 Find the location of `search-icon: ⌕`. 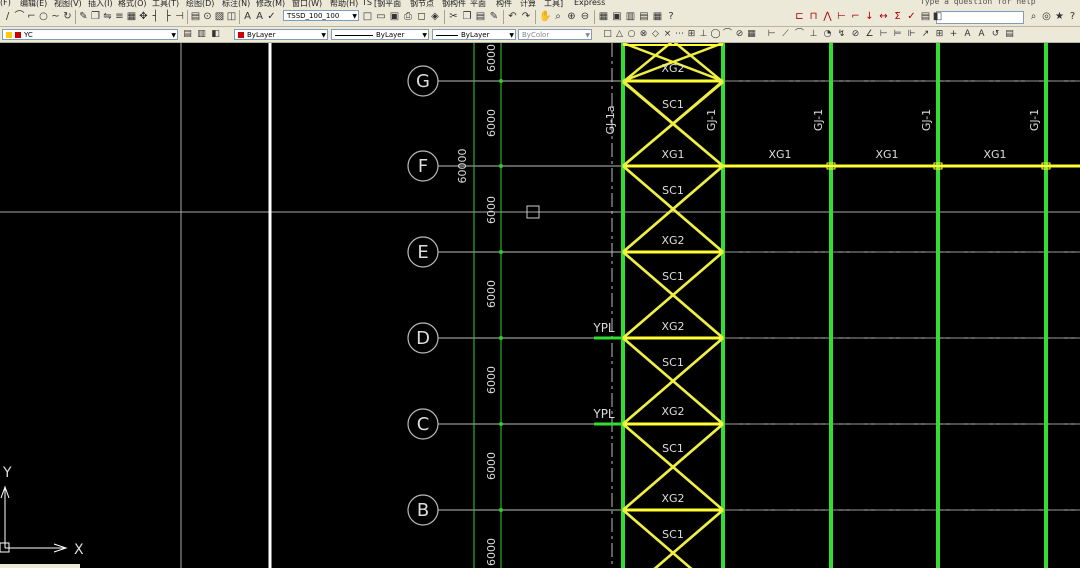

search-icon: ⌕ is located at coordinates (1033, 16).